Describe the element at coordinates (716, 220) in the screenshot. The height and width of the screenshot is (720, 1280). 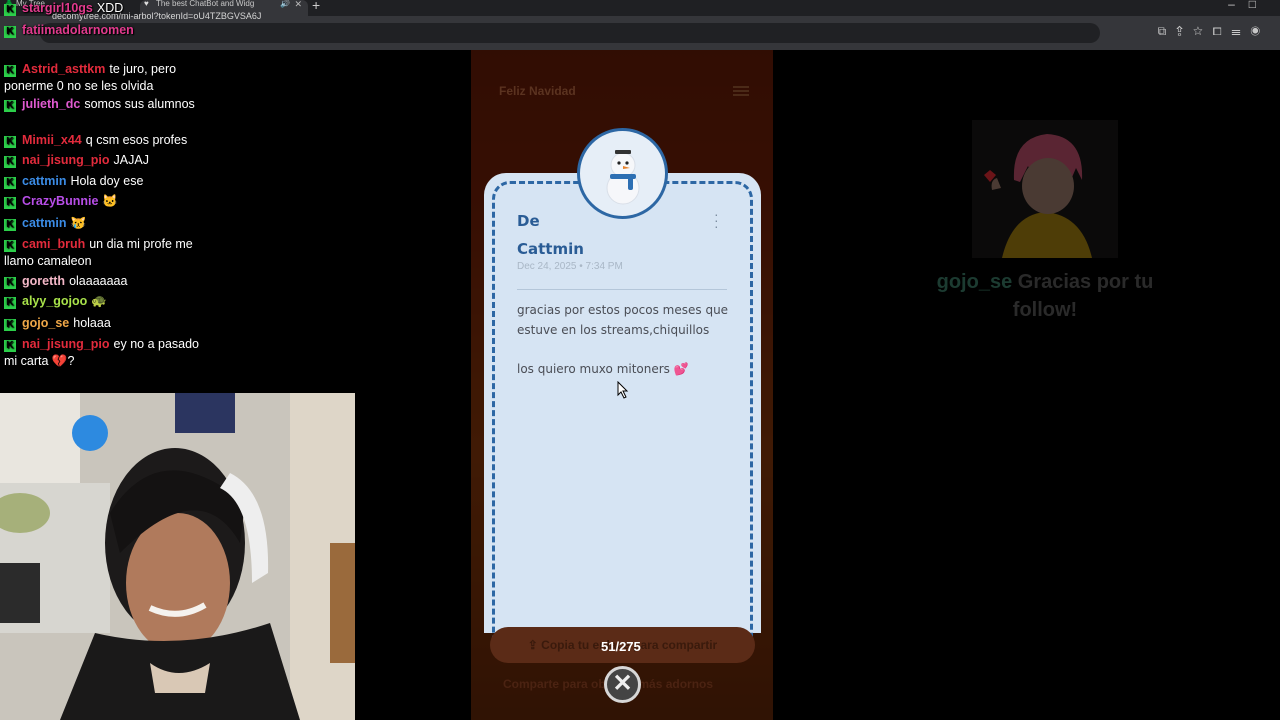
I see `more-options-icon: · · ·` at that location.